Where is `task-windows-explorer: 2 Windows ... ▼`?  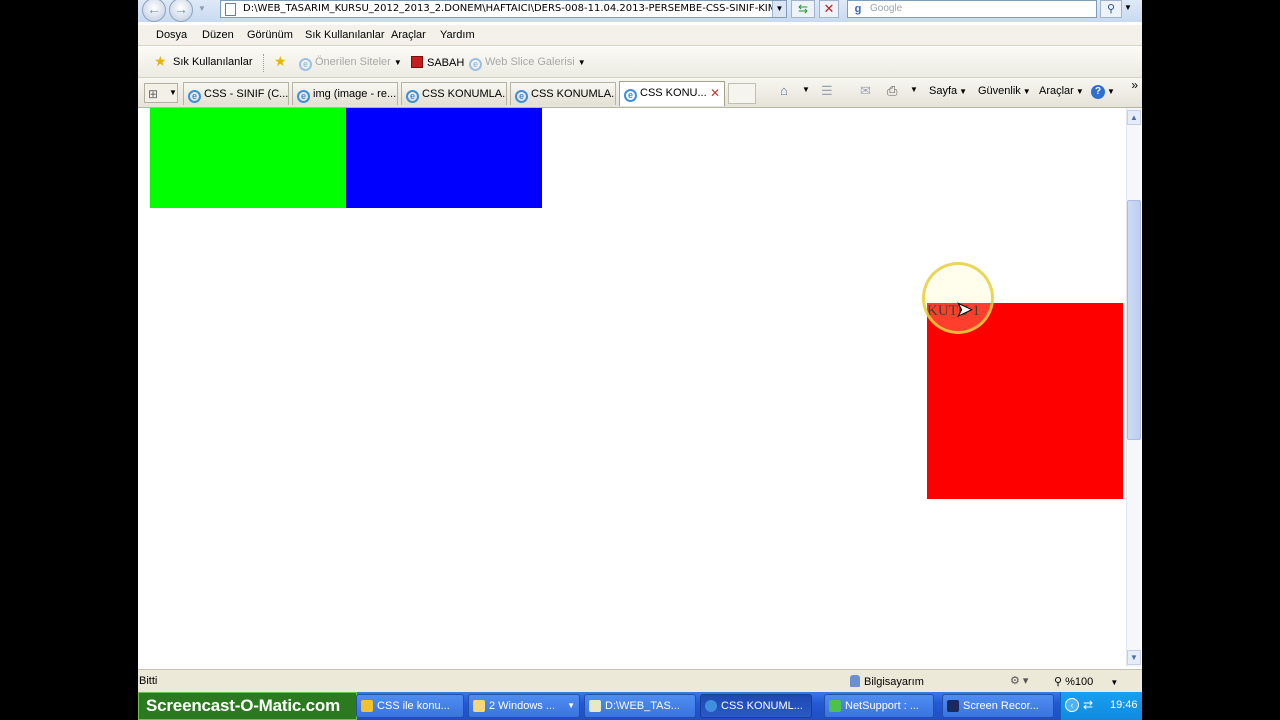
task-windows-explorer: 2 Windows ... ▼ is located at coordinates (524, 706).